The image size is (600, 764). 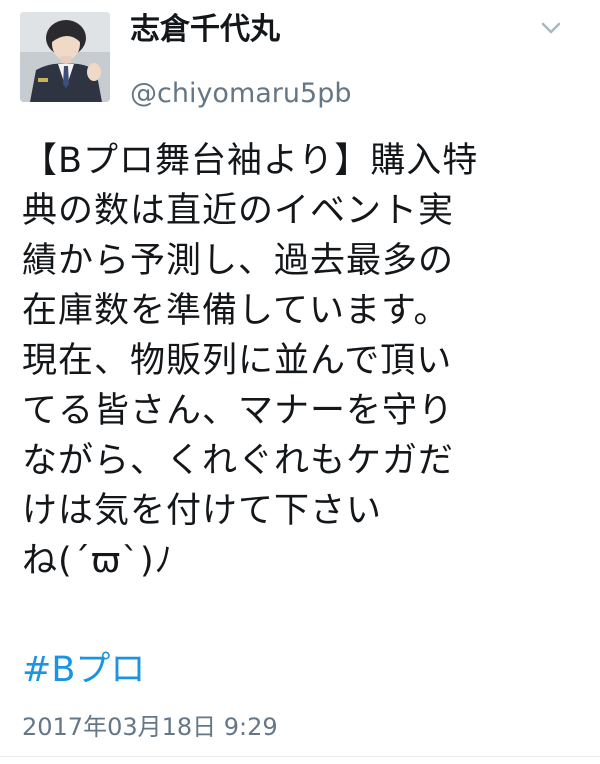 What do you see at coordinates (300, 756) in the screenshot?
I see `divider` at bounding box center [300, 756].